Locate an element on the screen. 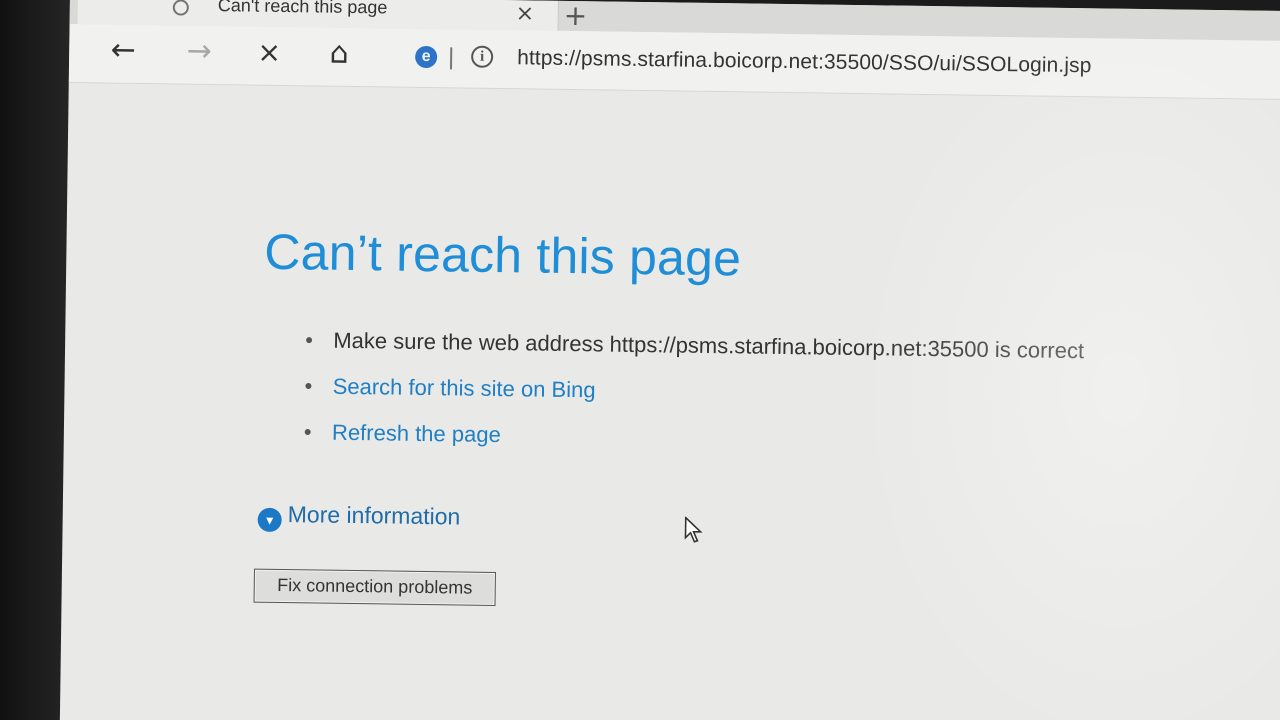 This screenshot has width=1280, height=720. close-tab-icon: × is located at coordinates (525, 13).